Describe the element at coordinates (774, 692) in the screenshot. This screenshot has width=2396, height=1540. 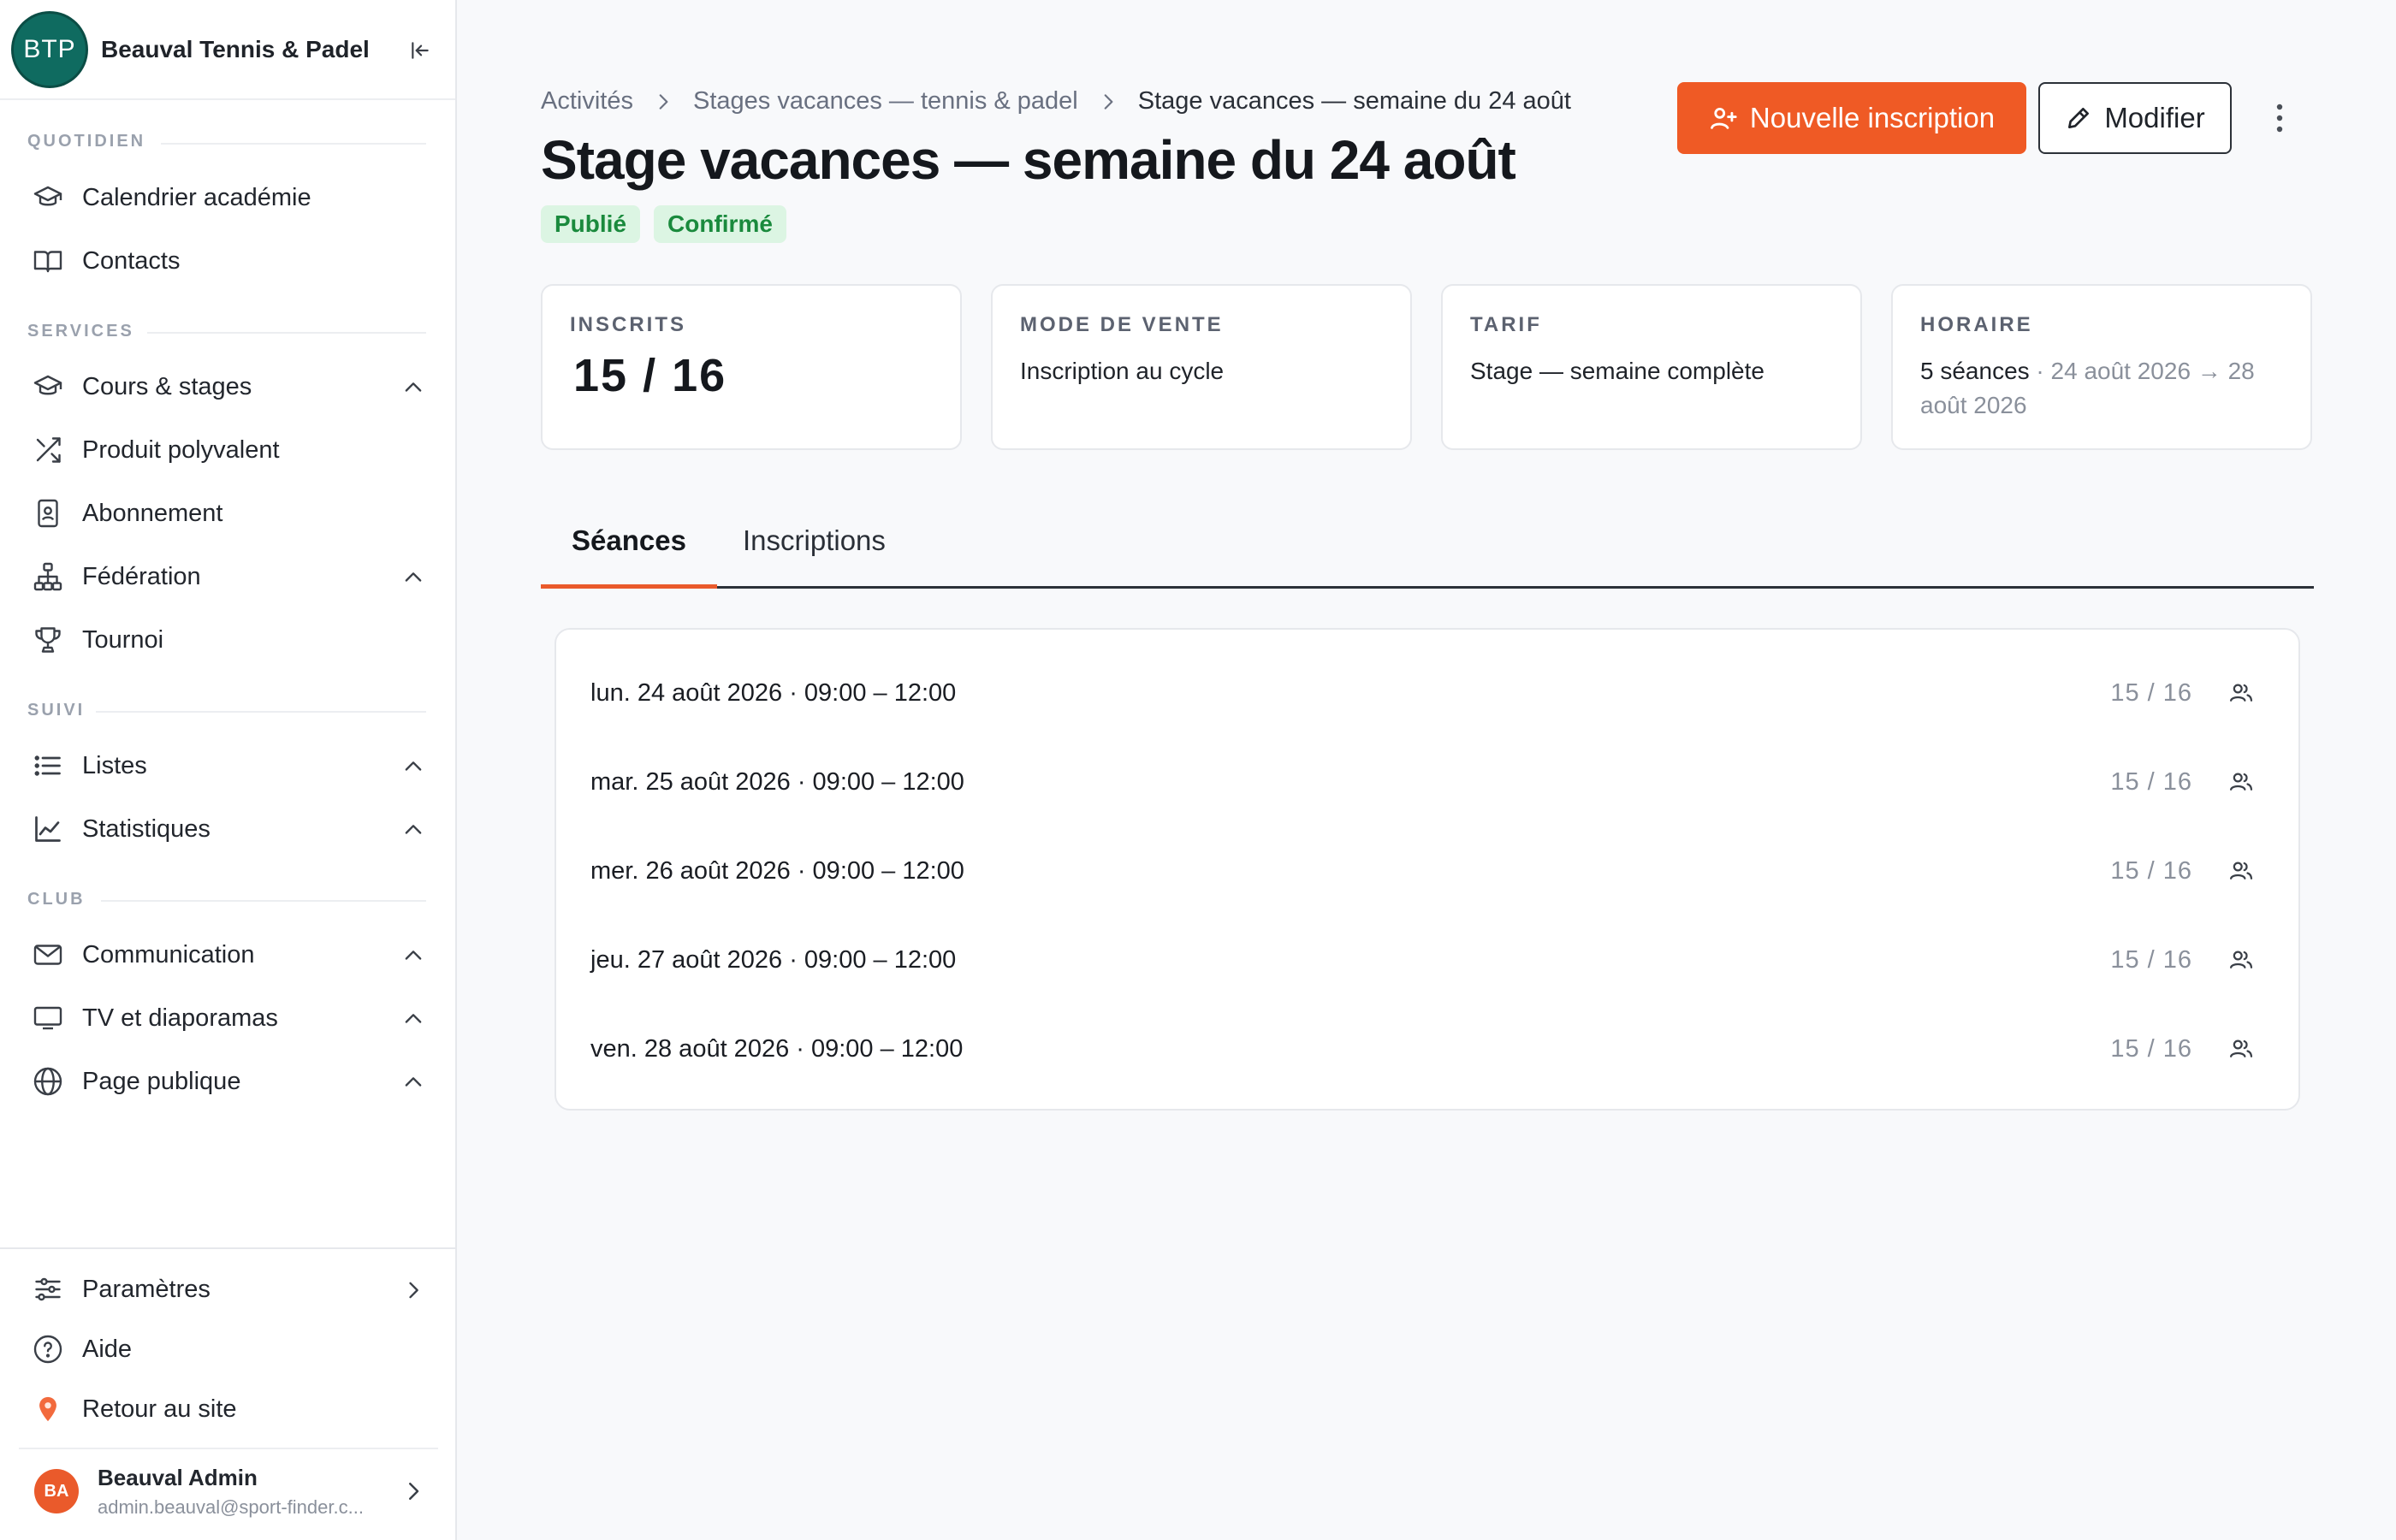
I see `session-datetime: lun. 24 août 2026 · 09:00 – 12:00` at that location.